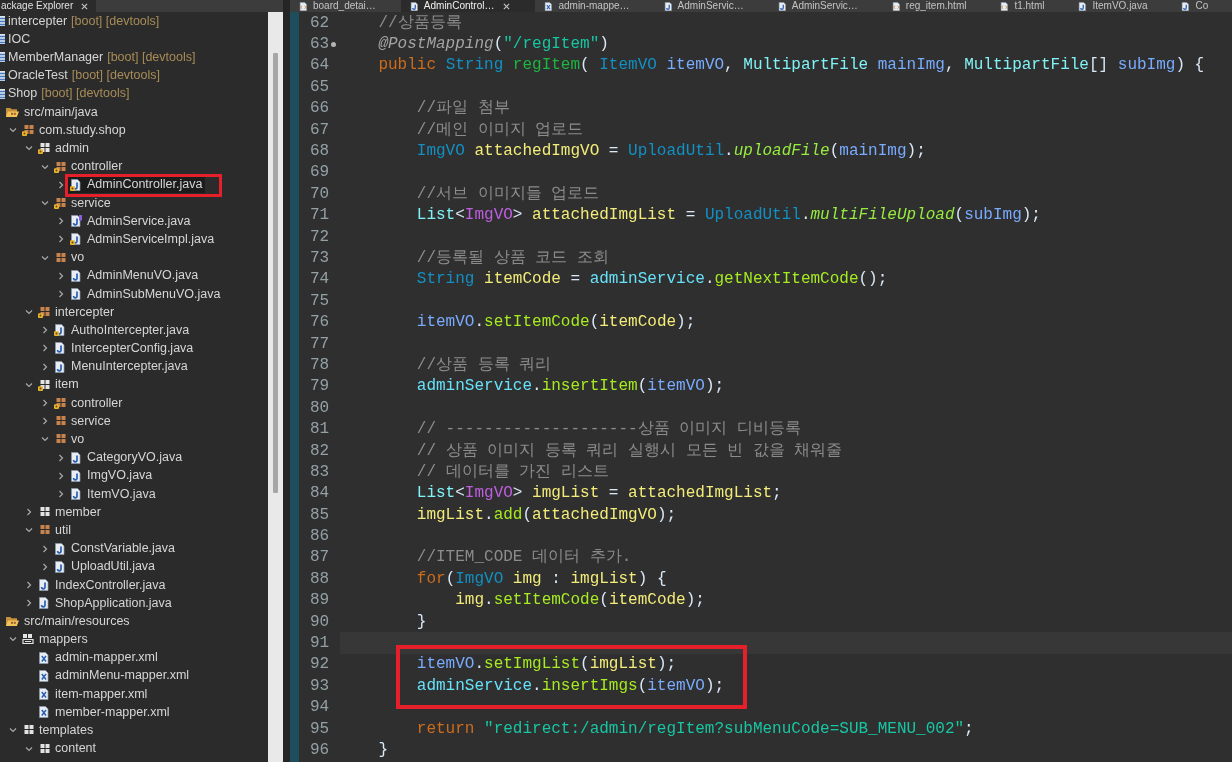 This screenshot has width=1232, height=762. I want to click on tree-item: admin-mapper.xml, so click(98, 658).